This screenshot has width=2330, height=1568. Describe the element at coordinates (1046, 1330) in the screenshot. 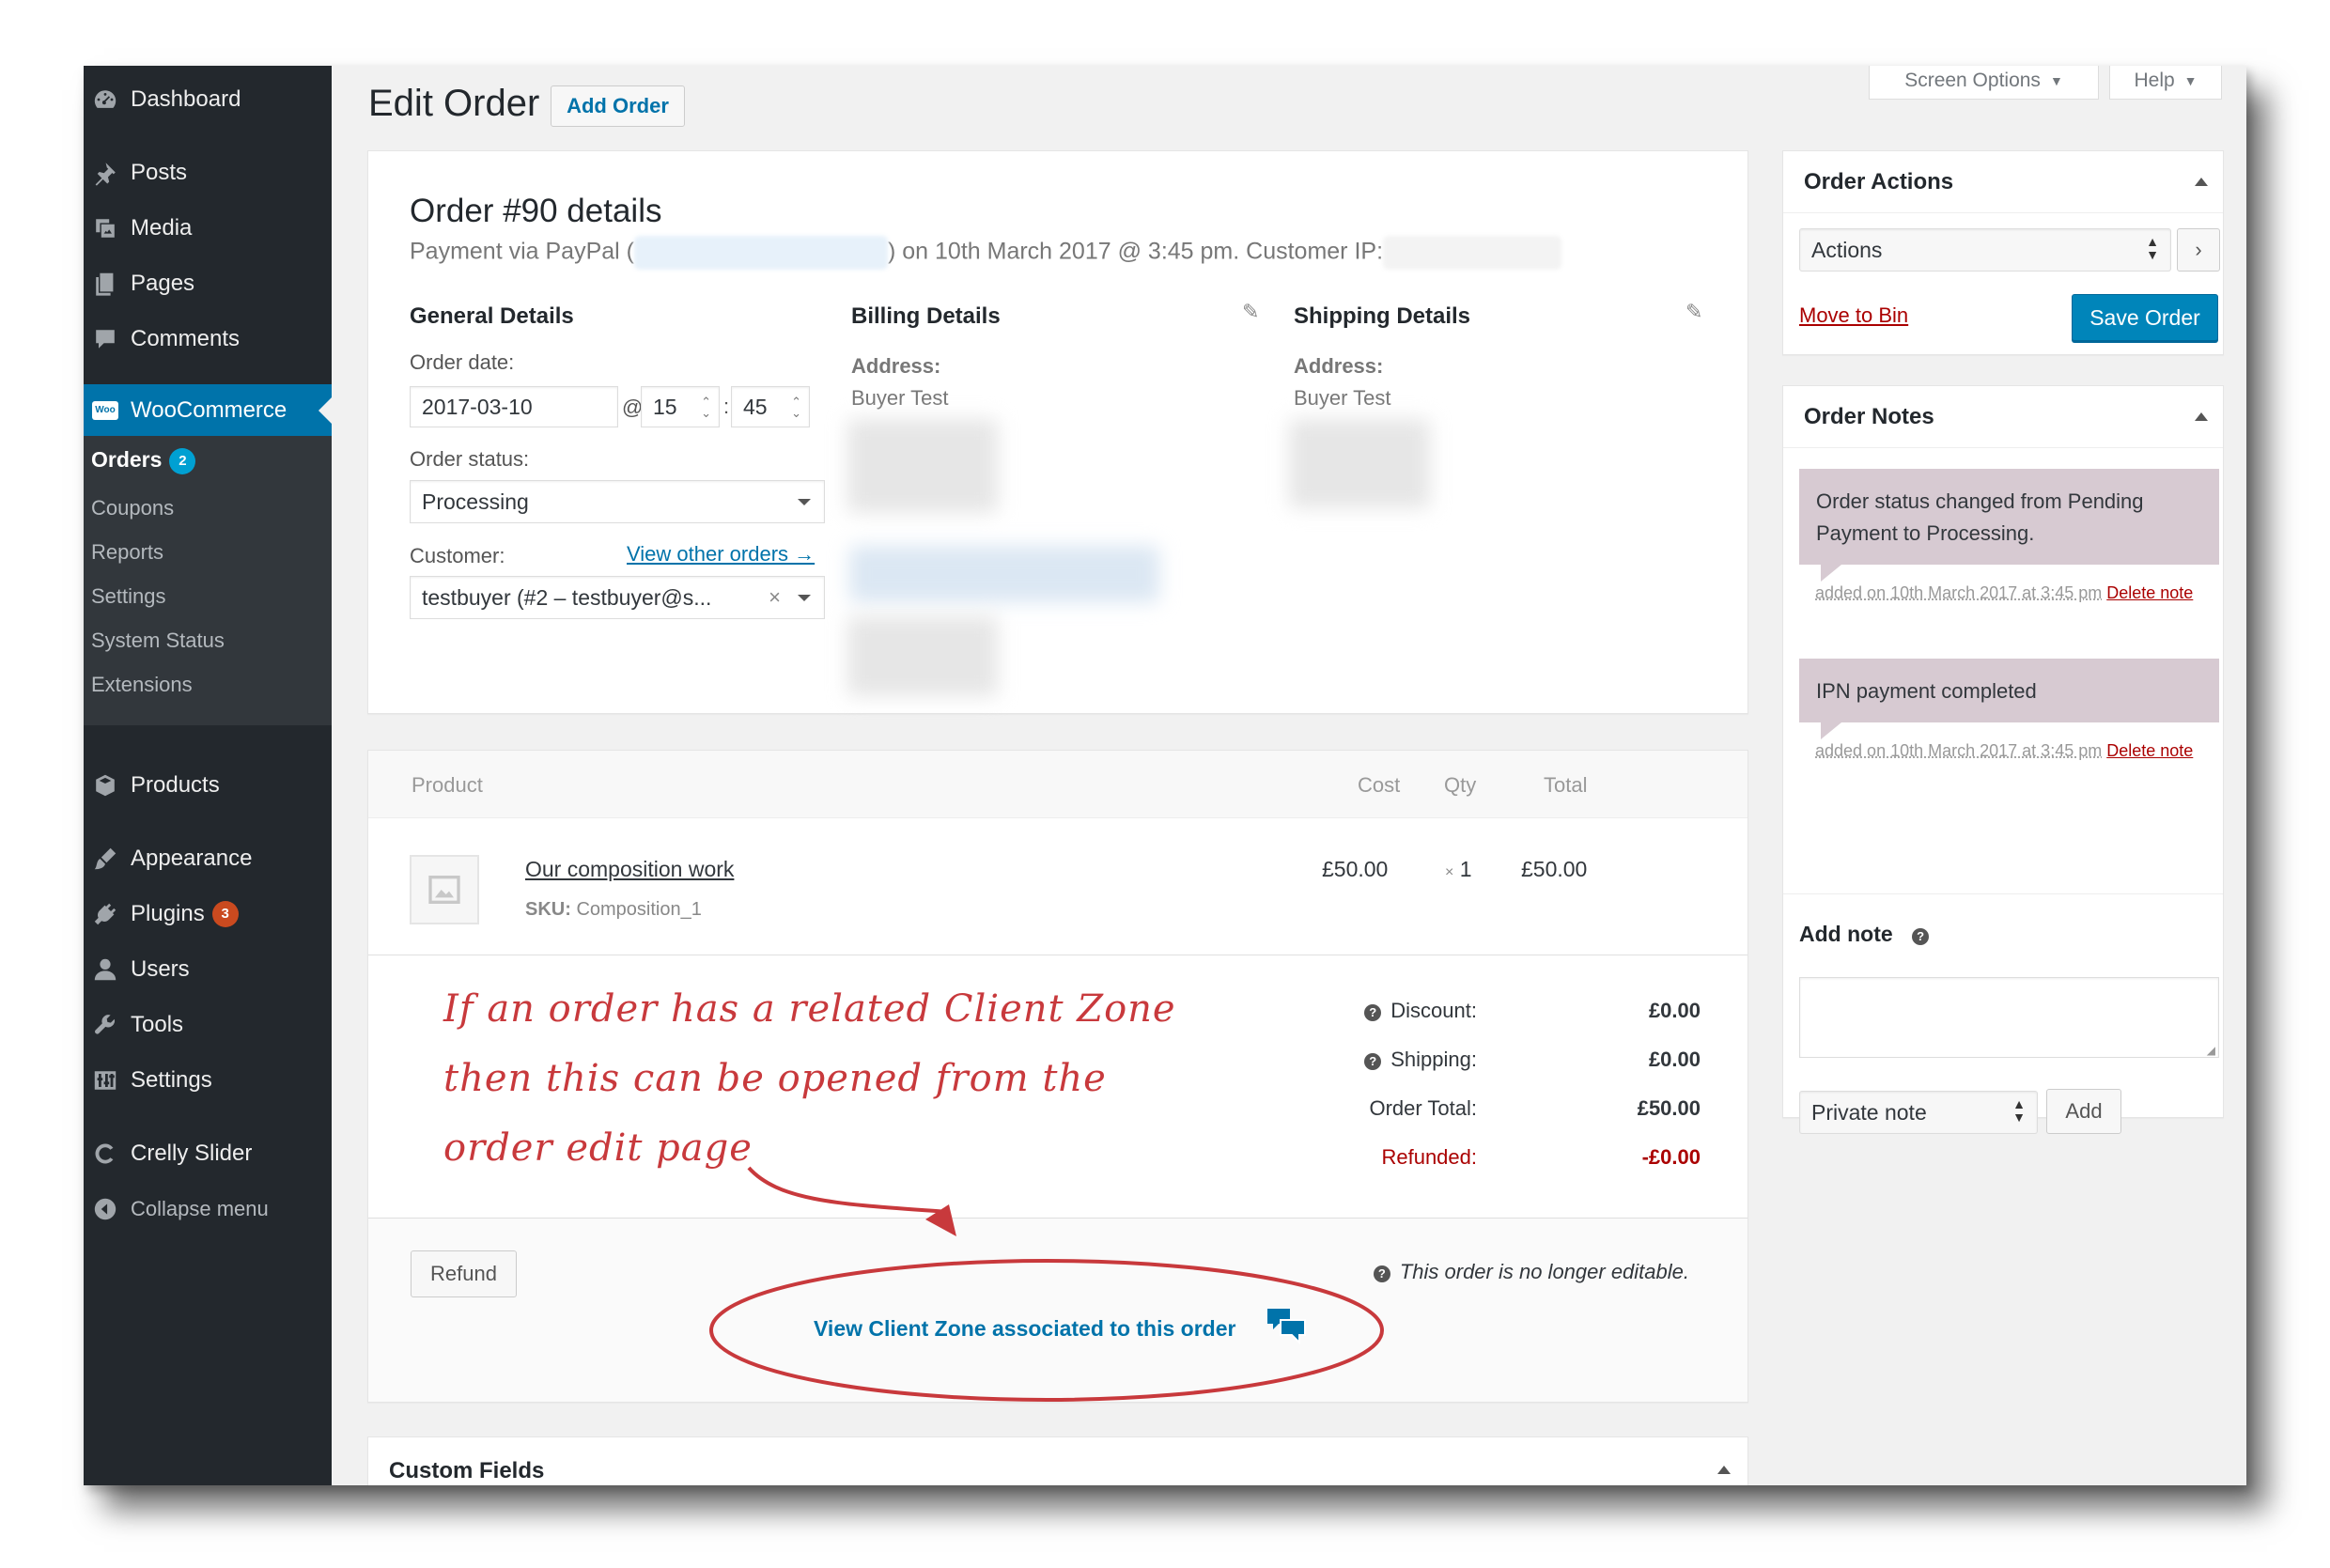

I see `annotation-ellipse` at that location.